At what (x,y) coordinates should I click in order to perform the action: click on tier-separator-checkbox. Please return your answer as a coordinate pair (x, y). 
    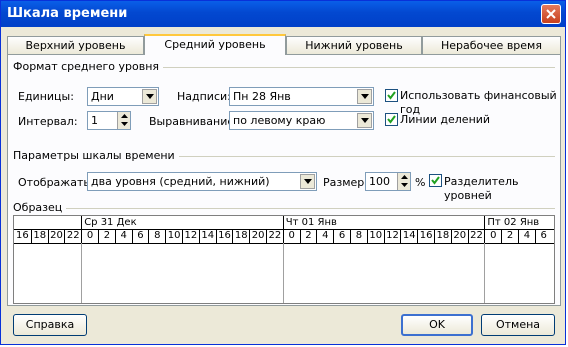
    Looking at the image, I should click on (435, 180).